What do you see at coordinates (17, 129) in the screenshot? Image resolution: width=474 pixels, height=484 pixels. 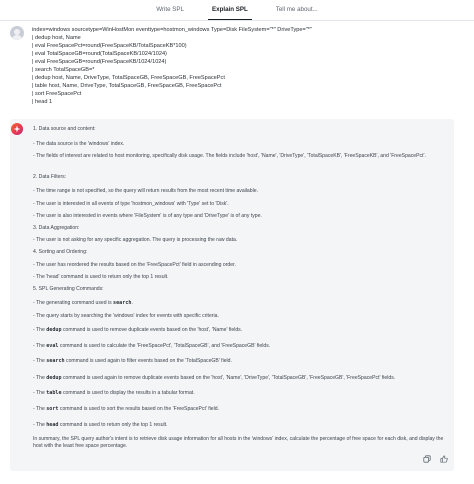 I see `assistant-sparkle-icon` at bounding box center [17, 129].